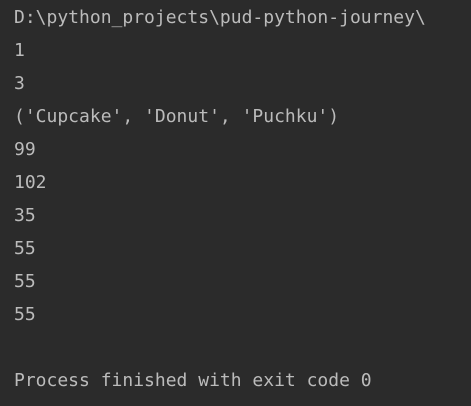  I want to click on output-line: 102, so click(30, 182).